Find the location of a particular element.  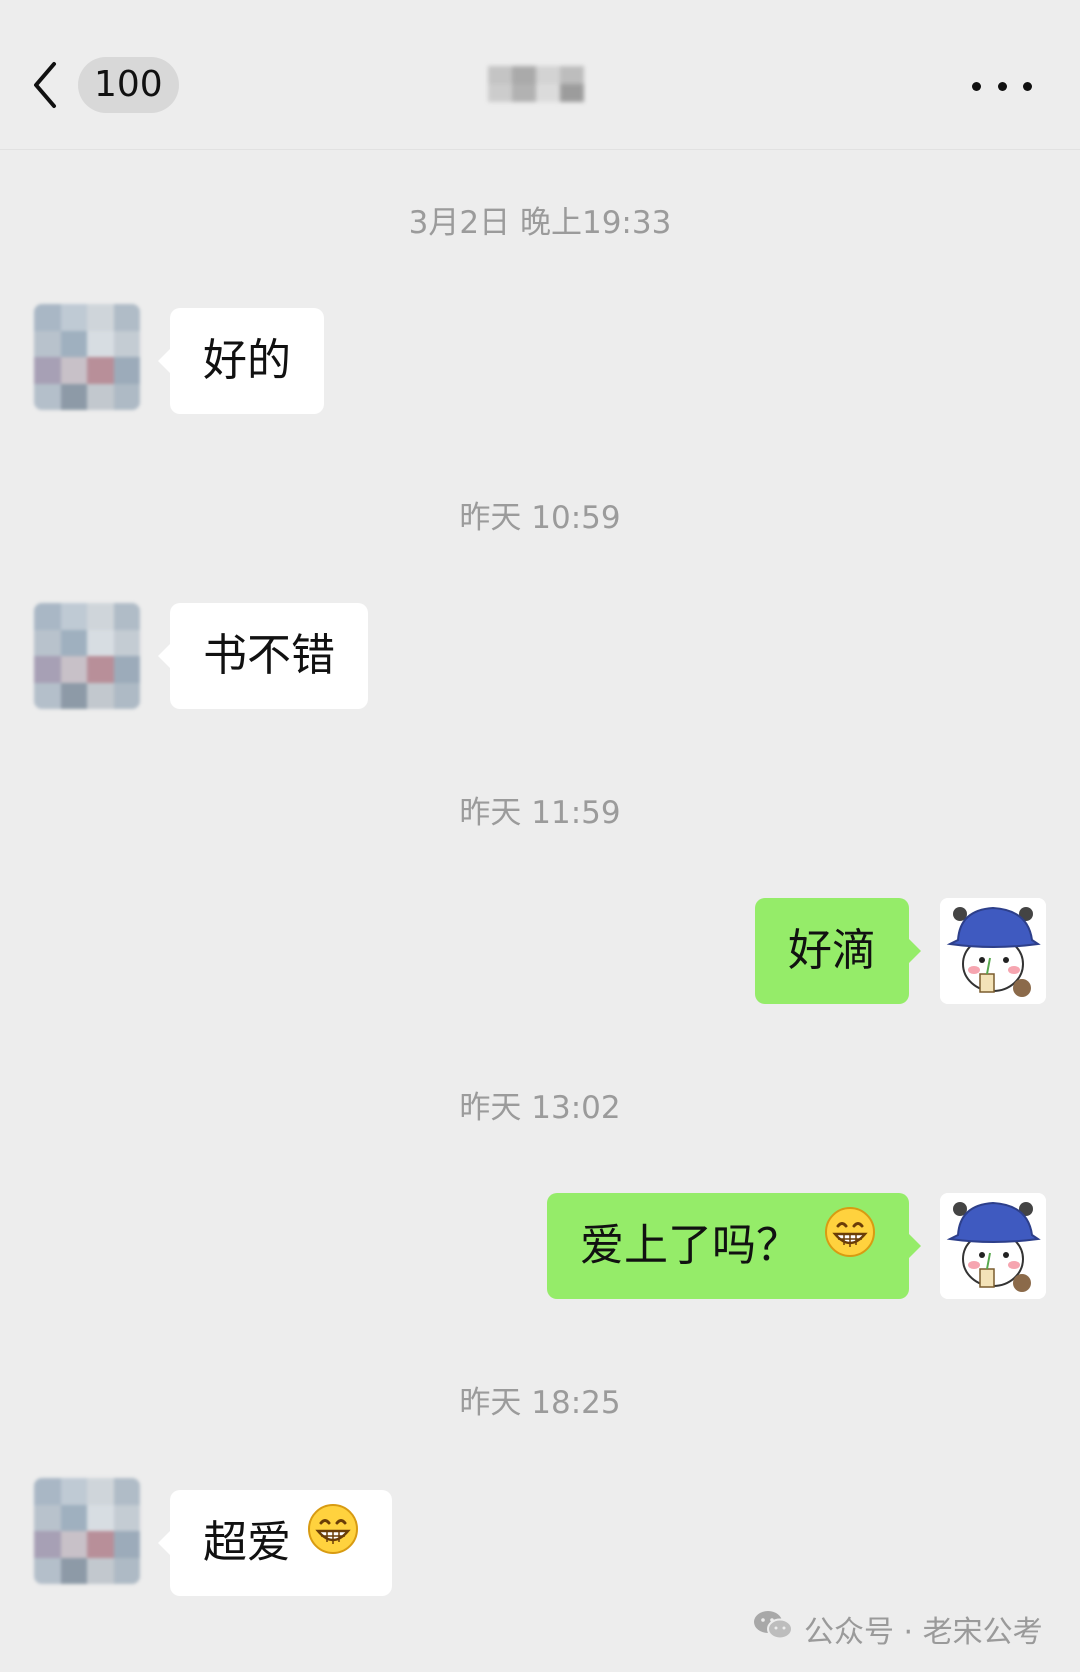

message-bubble-received: 书不错 is located at coordinates (263, 656).